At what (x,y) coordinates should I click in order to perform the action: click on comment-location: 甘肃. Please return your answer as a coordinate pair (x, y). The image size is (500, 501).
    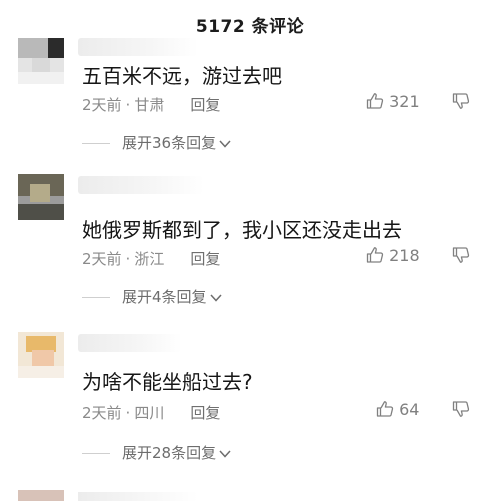
    Looking at the image, I should click on (149, 105).